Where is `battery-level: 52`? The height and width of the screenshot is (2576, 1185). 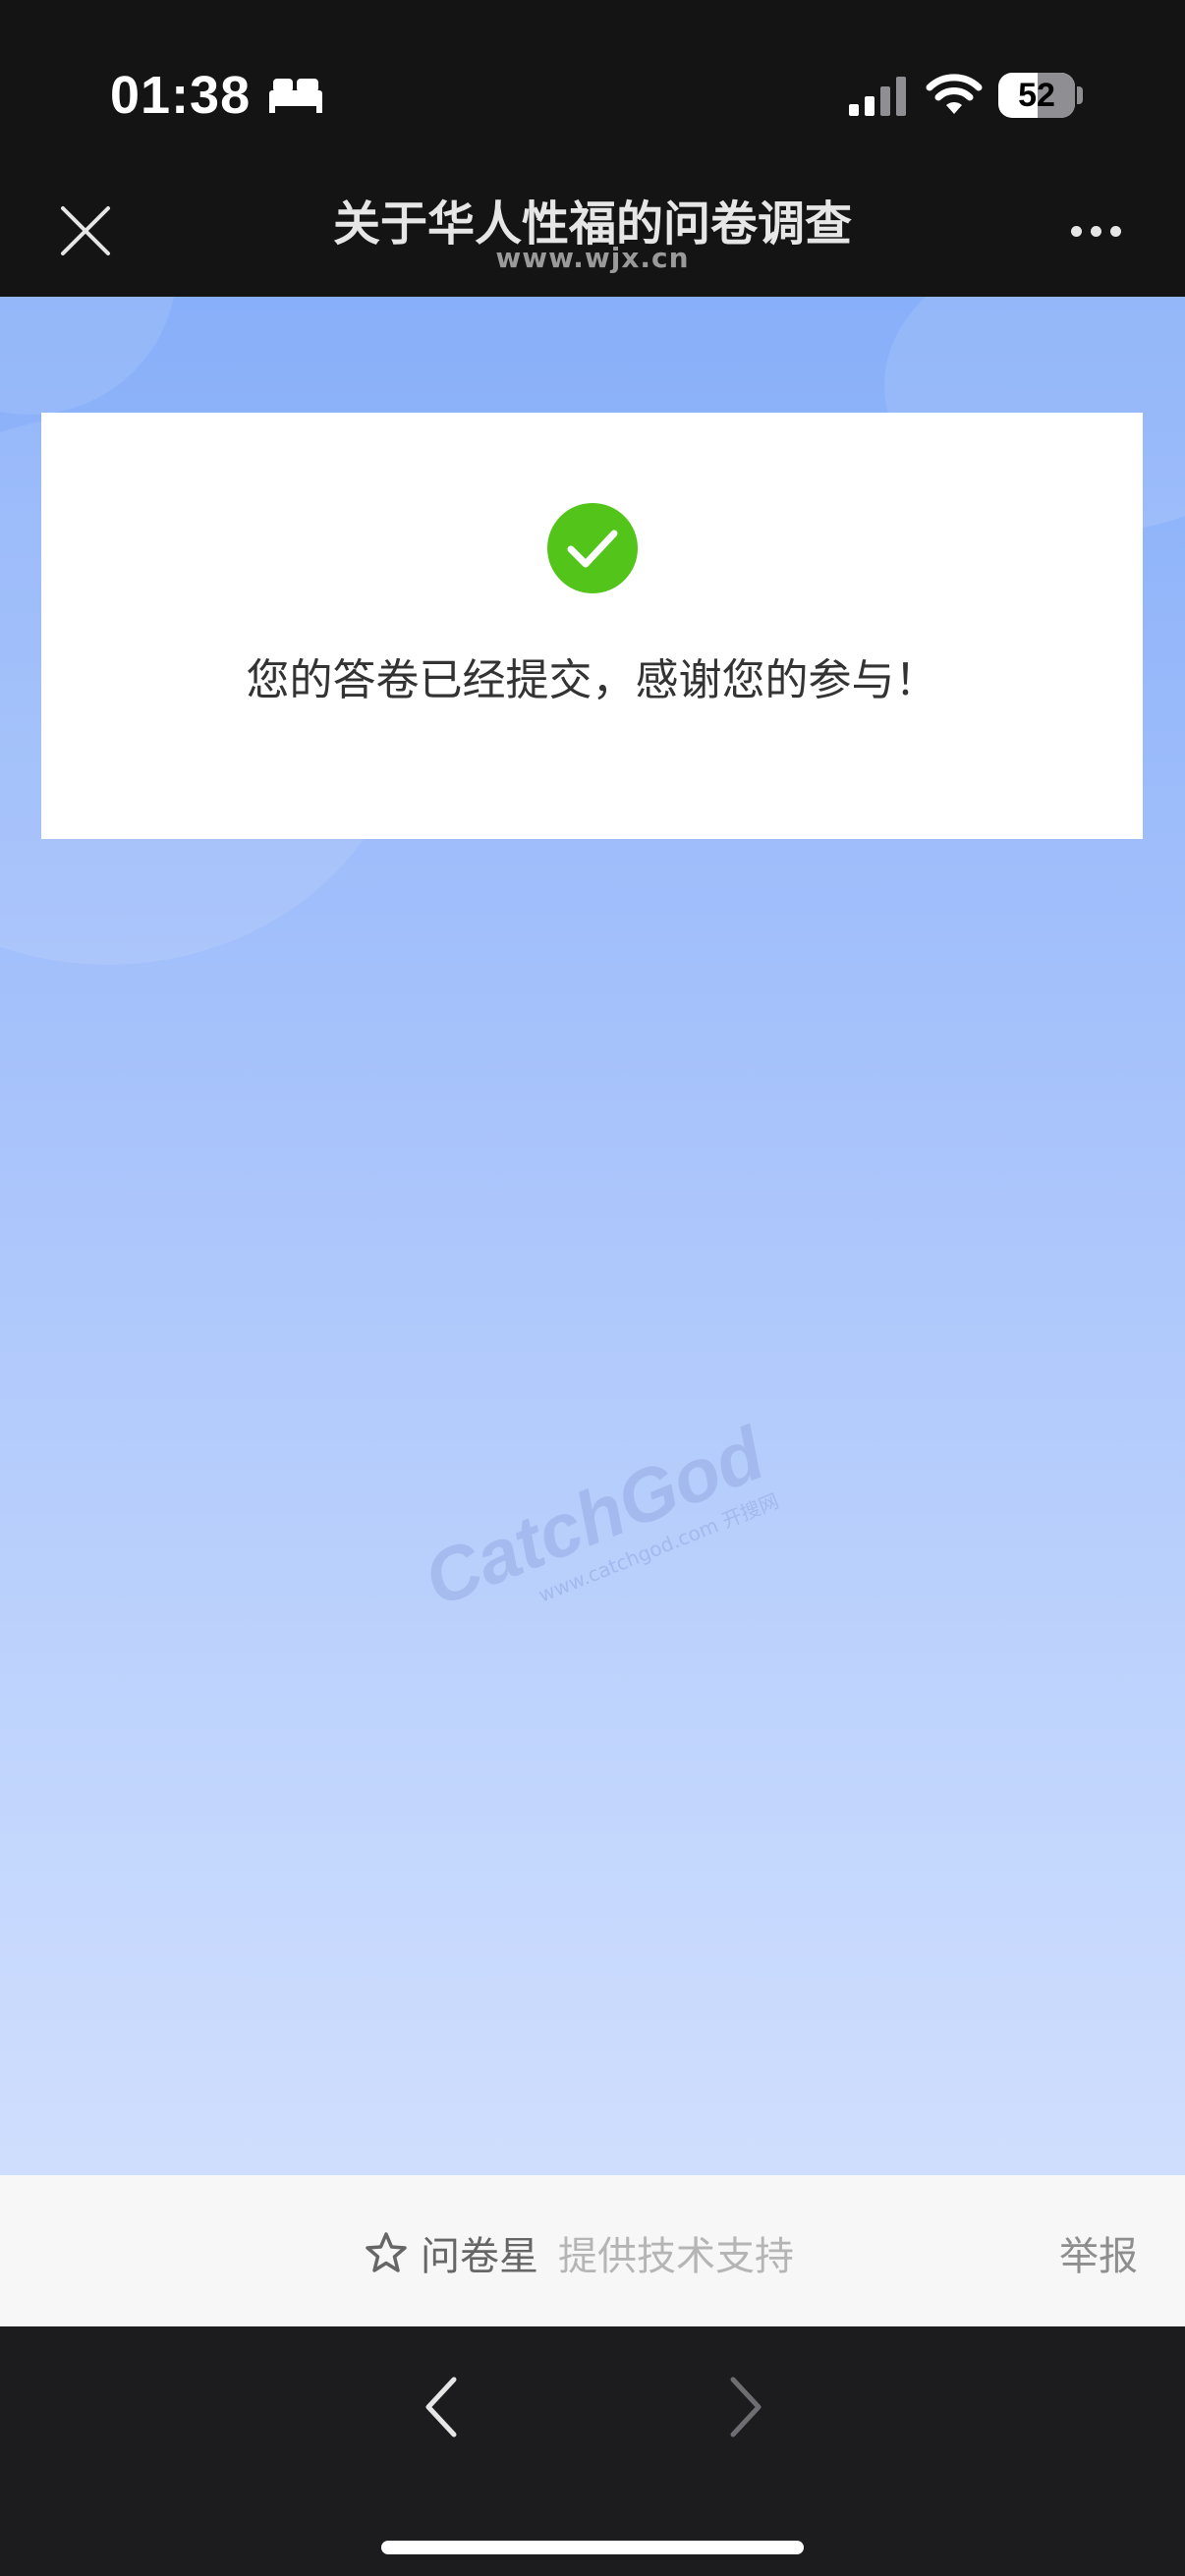
battery-level: 52 is located at coordinates (1037, 95).